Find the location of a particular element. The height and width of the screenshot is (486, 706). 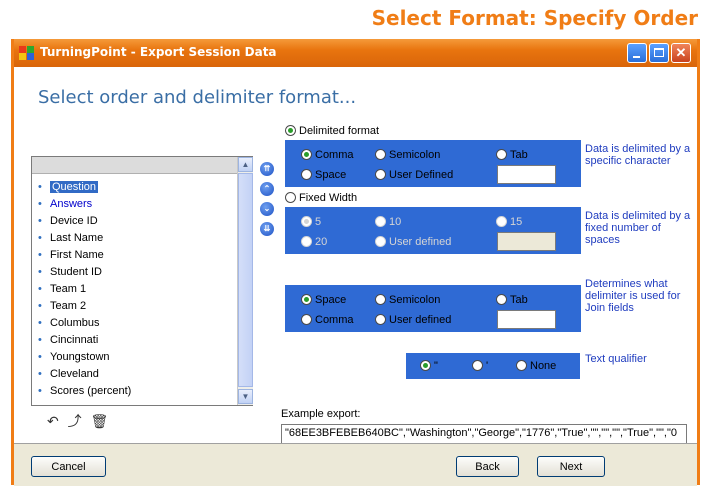

single-quote-label: ' is located at coordinates (487, 366).